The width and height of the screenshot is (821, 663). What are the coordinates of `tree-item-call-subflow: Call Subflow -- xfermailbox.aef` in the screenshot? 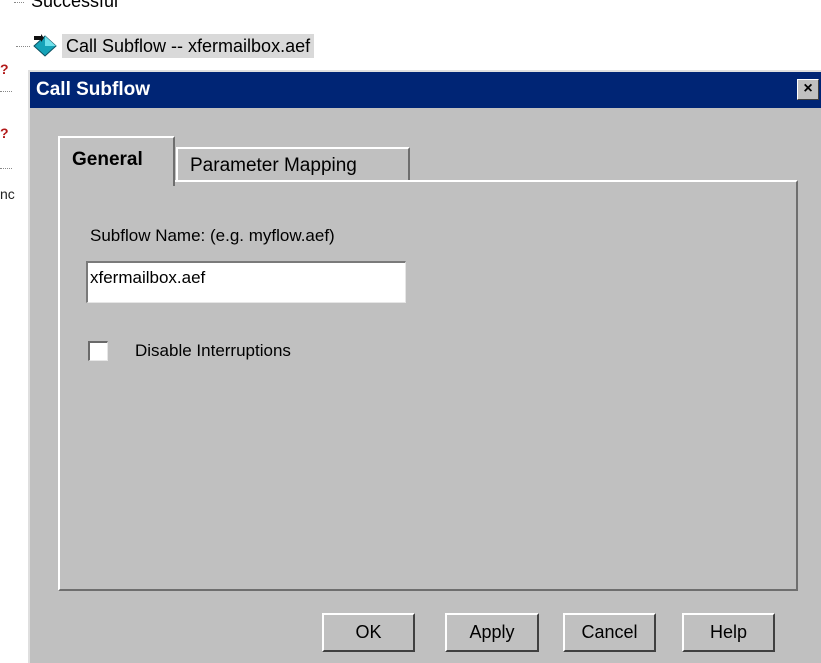 It's located at (165, 46).